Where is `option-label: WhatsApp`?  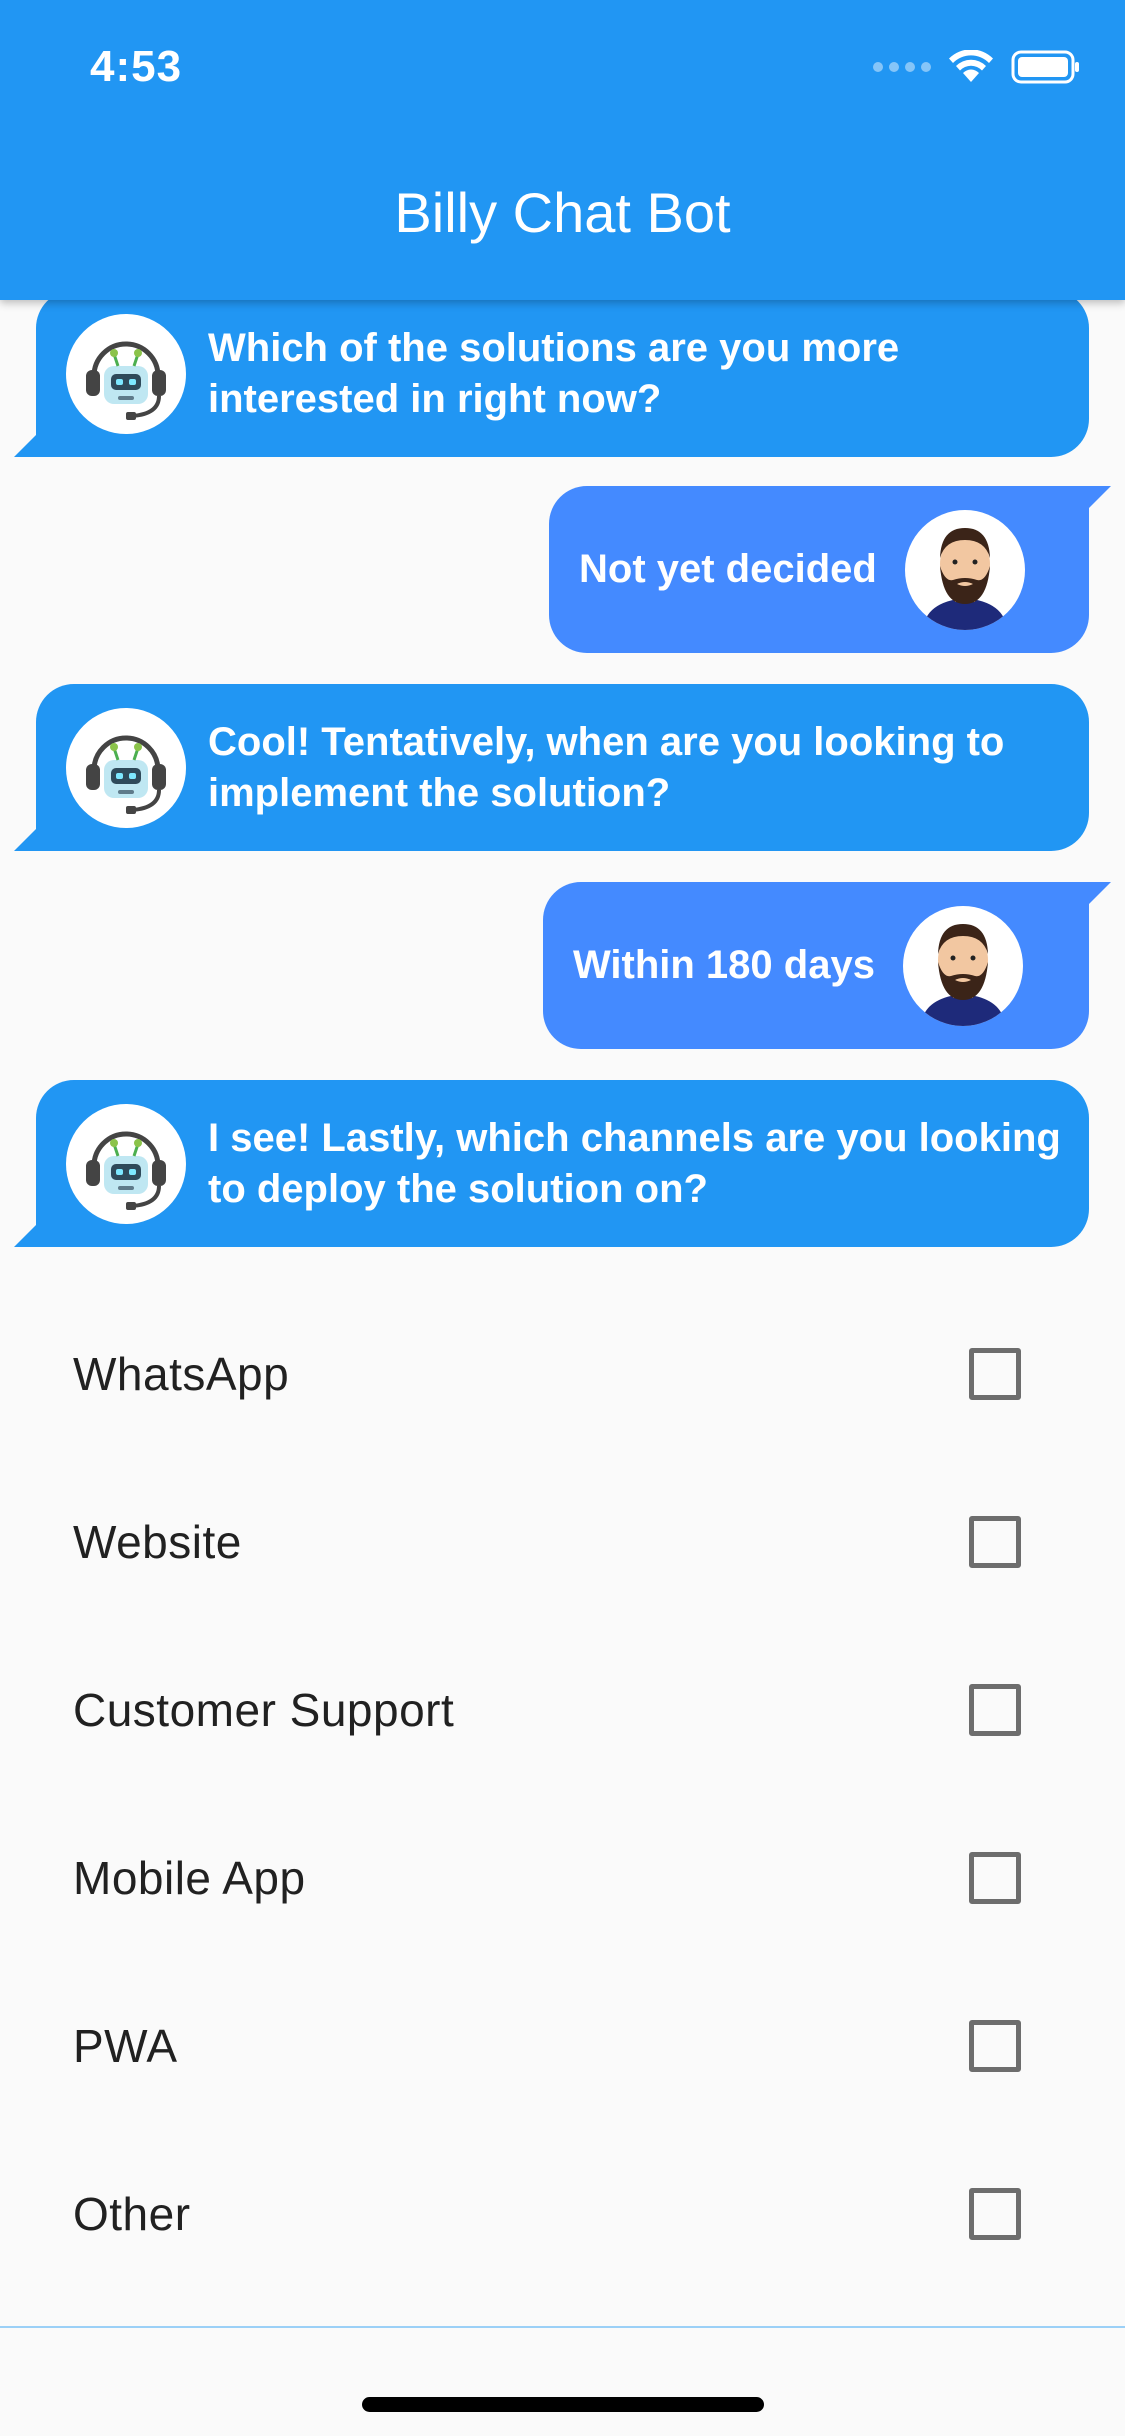 option-label: WhatsApp is located at coordinates (181, 1374).